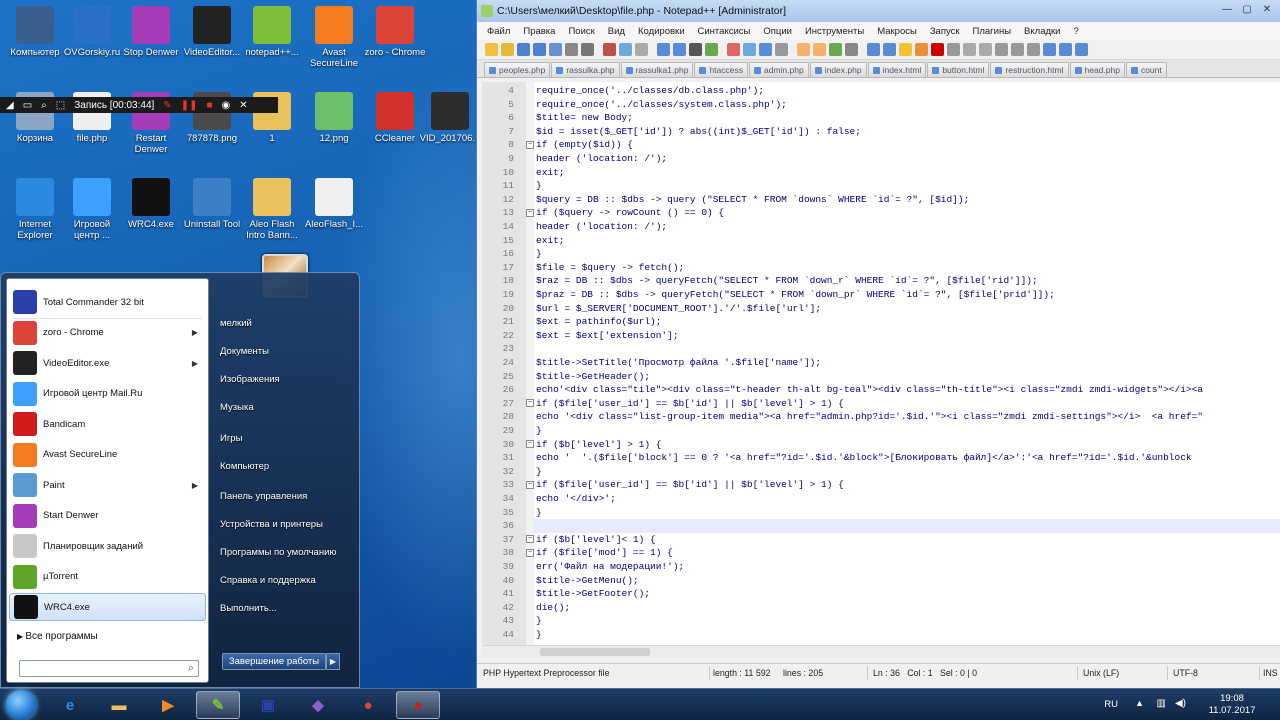 Image resolution: width=1280 pixels, height=720 pixels. What do you see at coordinates (368, 705) in the screenshot?
I see `taskbar-item-chrome: ●` at bounding box center [368, 705].